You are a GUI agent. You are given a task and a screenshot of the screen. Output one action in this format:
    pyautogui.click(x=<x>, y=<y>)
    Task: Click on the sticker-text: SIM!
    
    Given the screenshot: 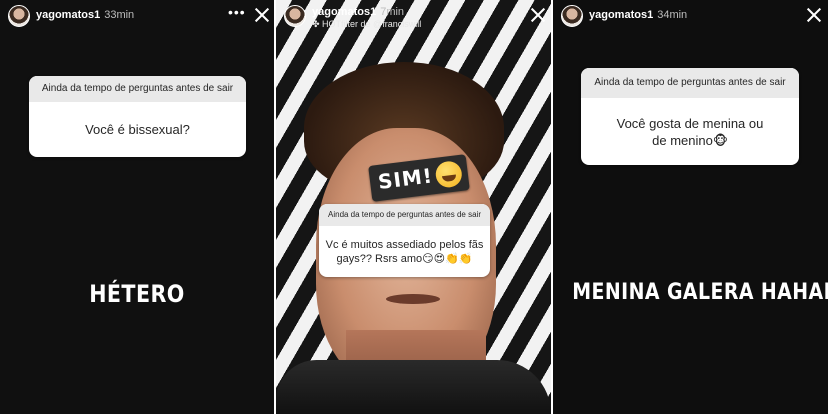 What is the action you would take?
    pyautogui.click(x=405, y=178)
    